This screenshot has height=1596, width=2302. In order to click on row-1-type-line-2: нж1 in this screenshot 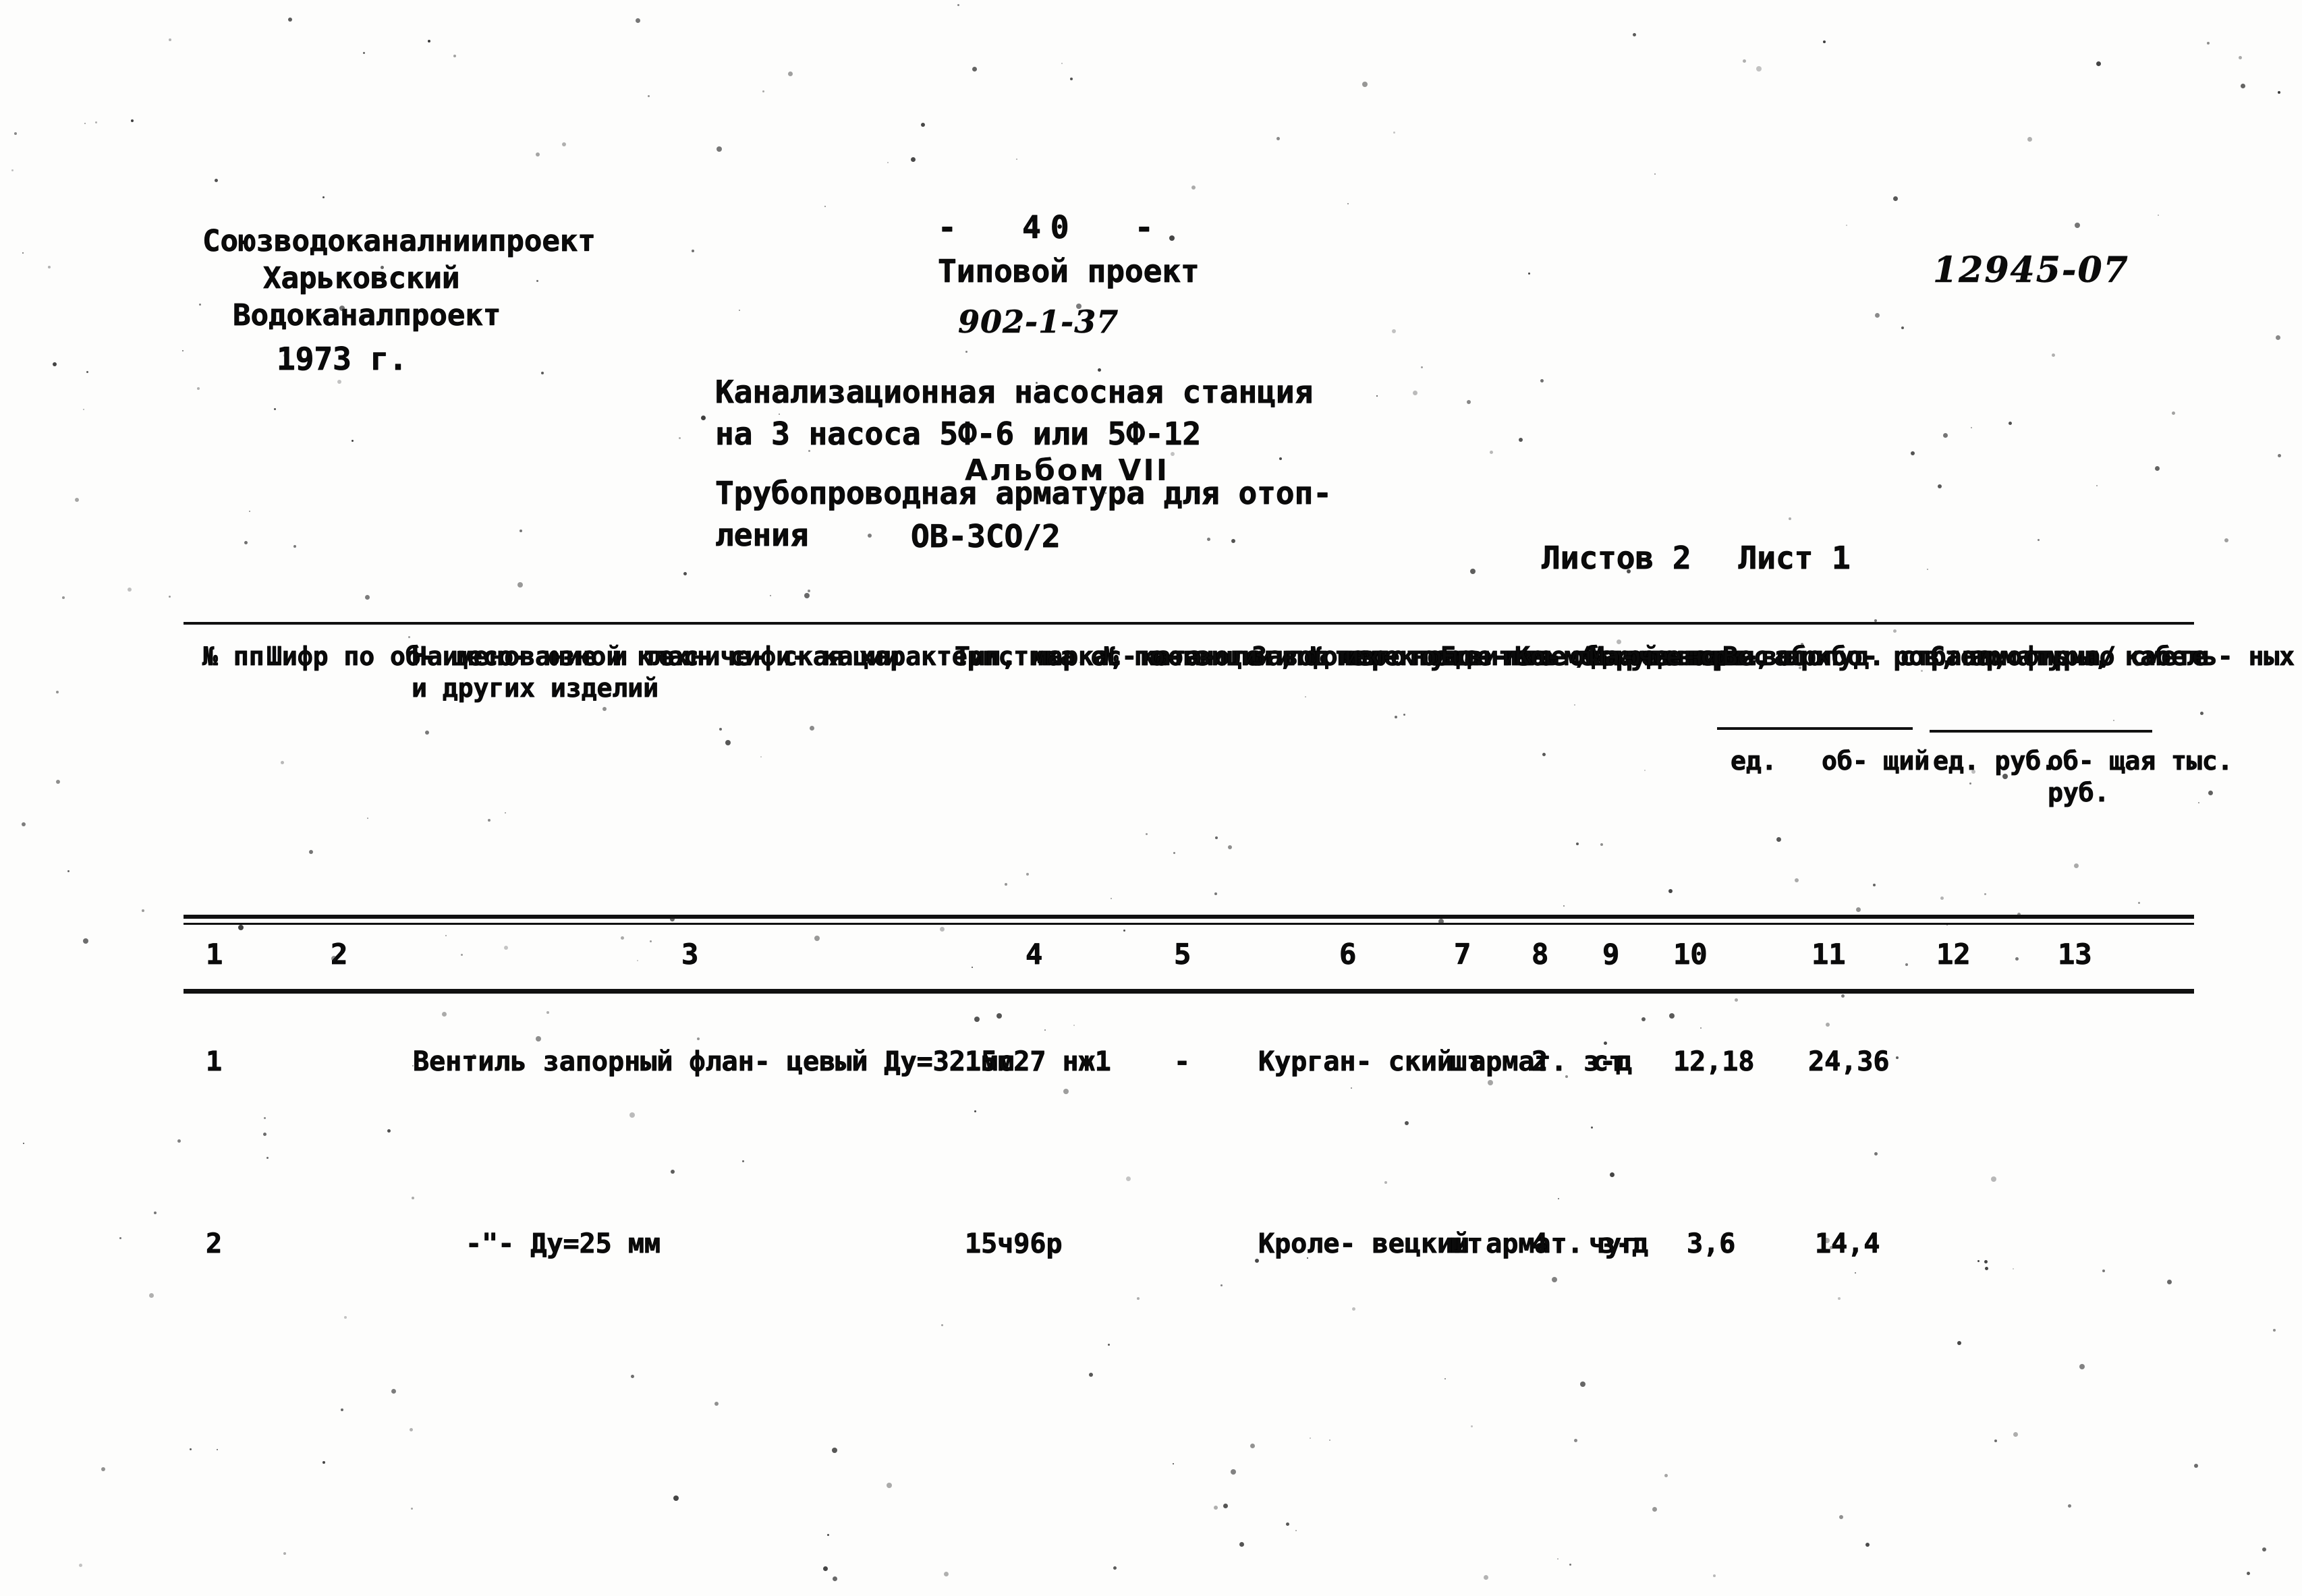, I will do `click(1086, 1062)`.